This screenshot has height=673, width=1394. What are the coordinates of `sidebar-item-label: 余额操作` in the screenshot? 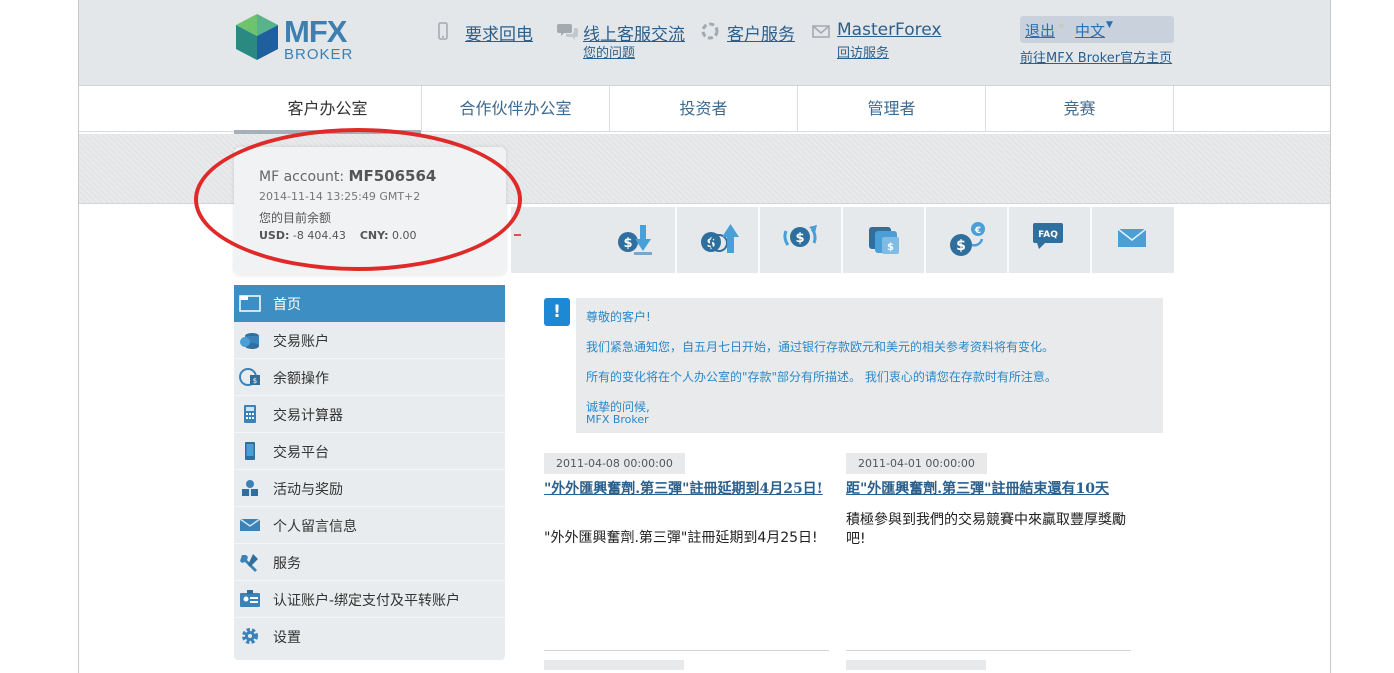 It's located at (301, 379).